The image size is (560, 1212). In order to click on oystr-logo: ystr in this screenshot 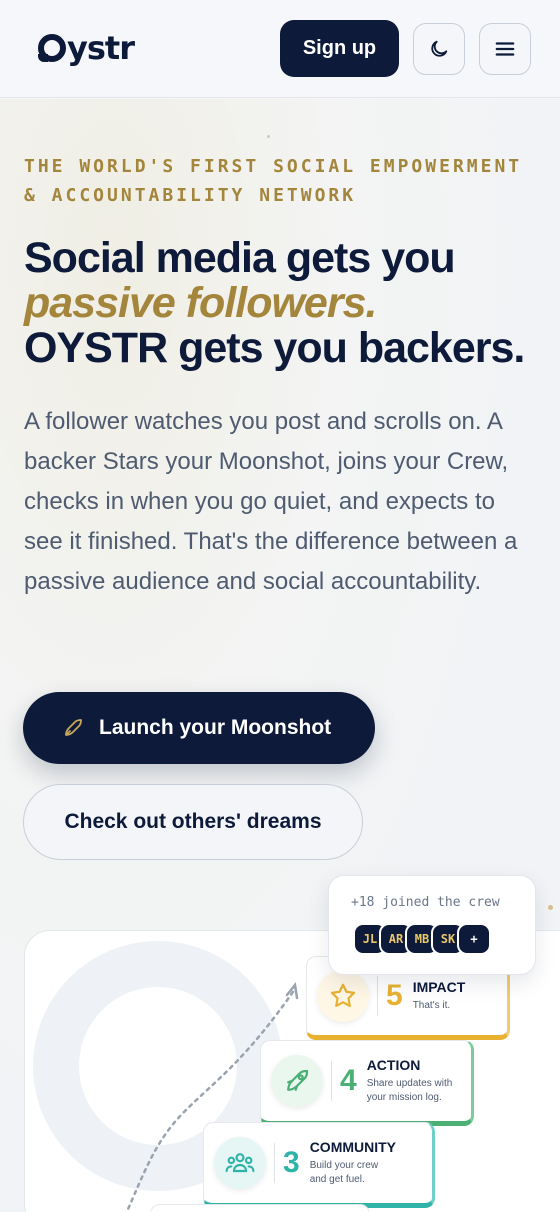, I will do `click(86, 48)`.